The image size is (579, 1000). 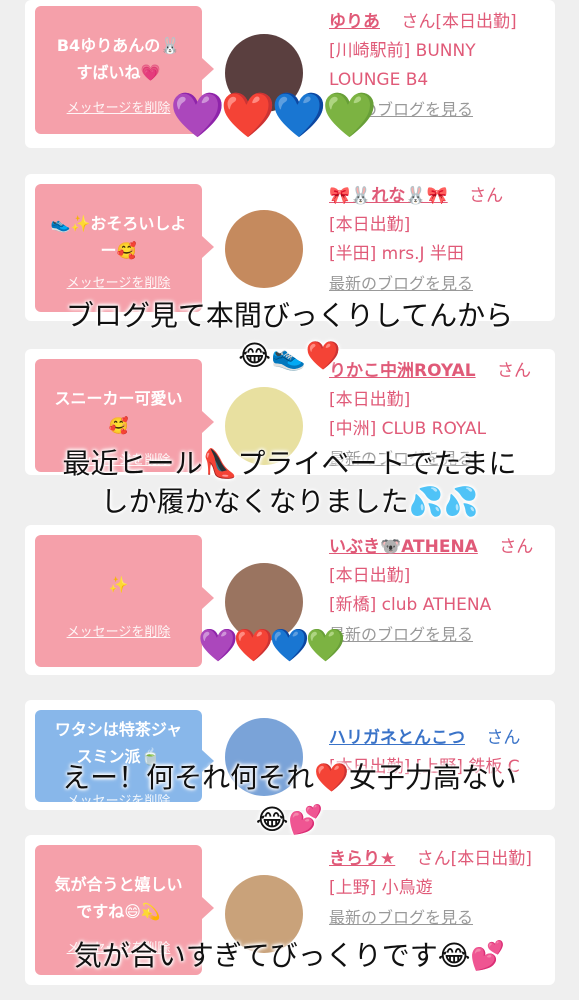 What do you see at coordinates (118, 59) in the screenshot?
I see `message-text: B4ゆりあんの🐰すばいね💗` at bounding box center [118, 59].